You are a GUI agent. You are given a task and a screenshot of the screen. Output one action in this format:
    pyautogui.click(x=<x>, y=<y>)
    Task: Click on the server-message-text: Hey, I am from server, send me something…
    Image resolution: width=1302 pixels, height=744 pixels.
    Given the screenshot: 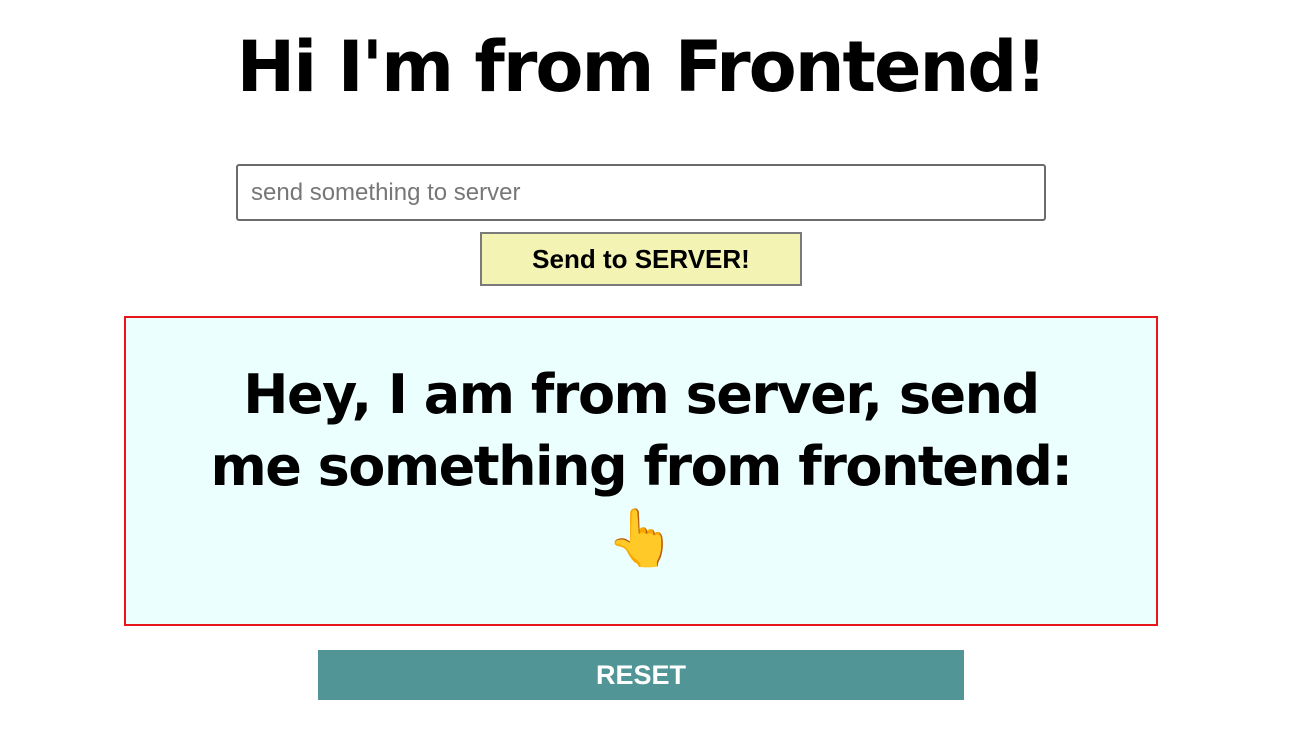 What is the action you would take?
    pyautogui.click(x=641, y=430)
    